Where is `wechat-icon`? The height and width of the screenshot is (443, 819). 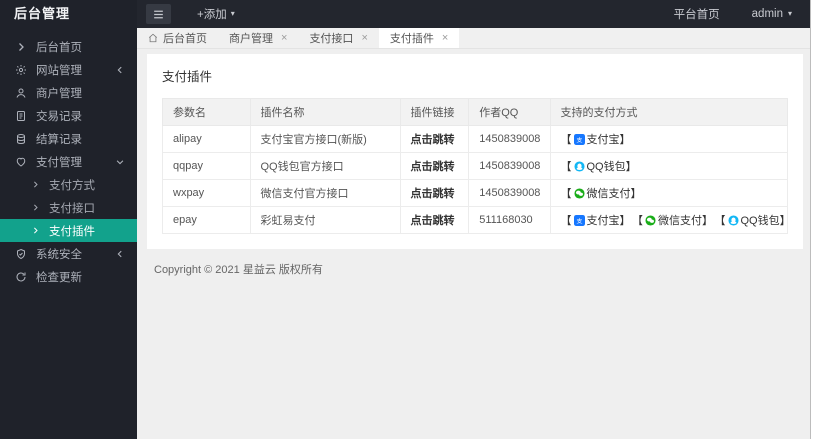 wechat-icon is located at coordinates (579, 193).